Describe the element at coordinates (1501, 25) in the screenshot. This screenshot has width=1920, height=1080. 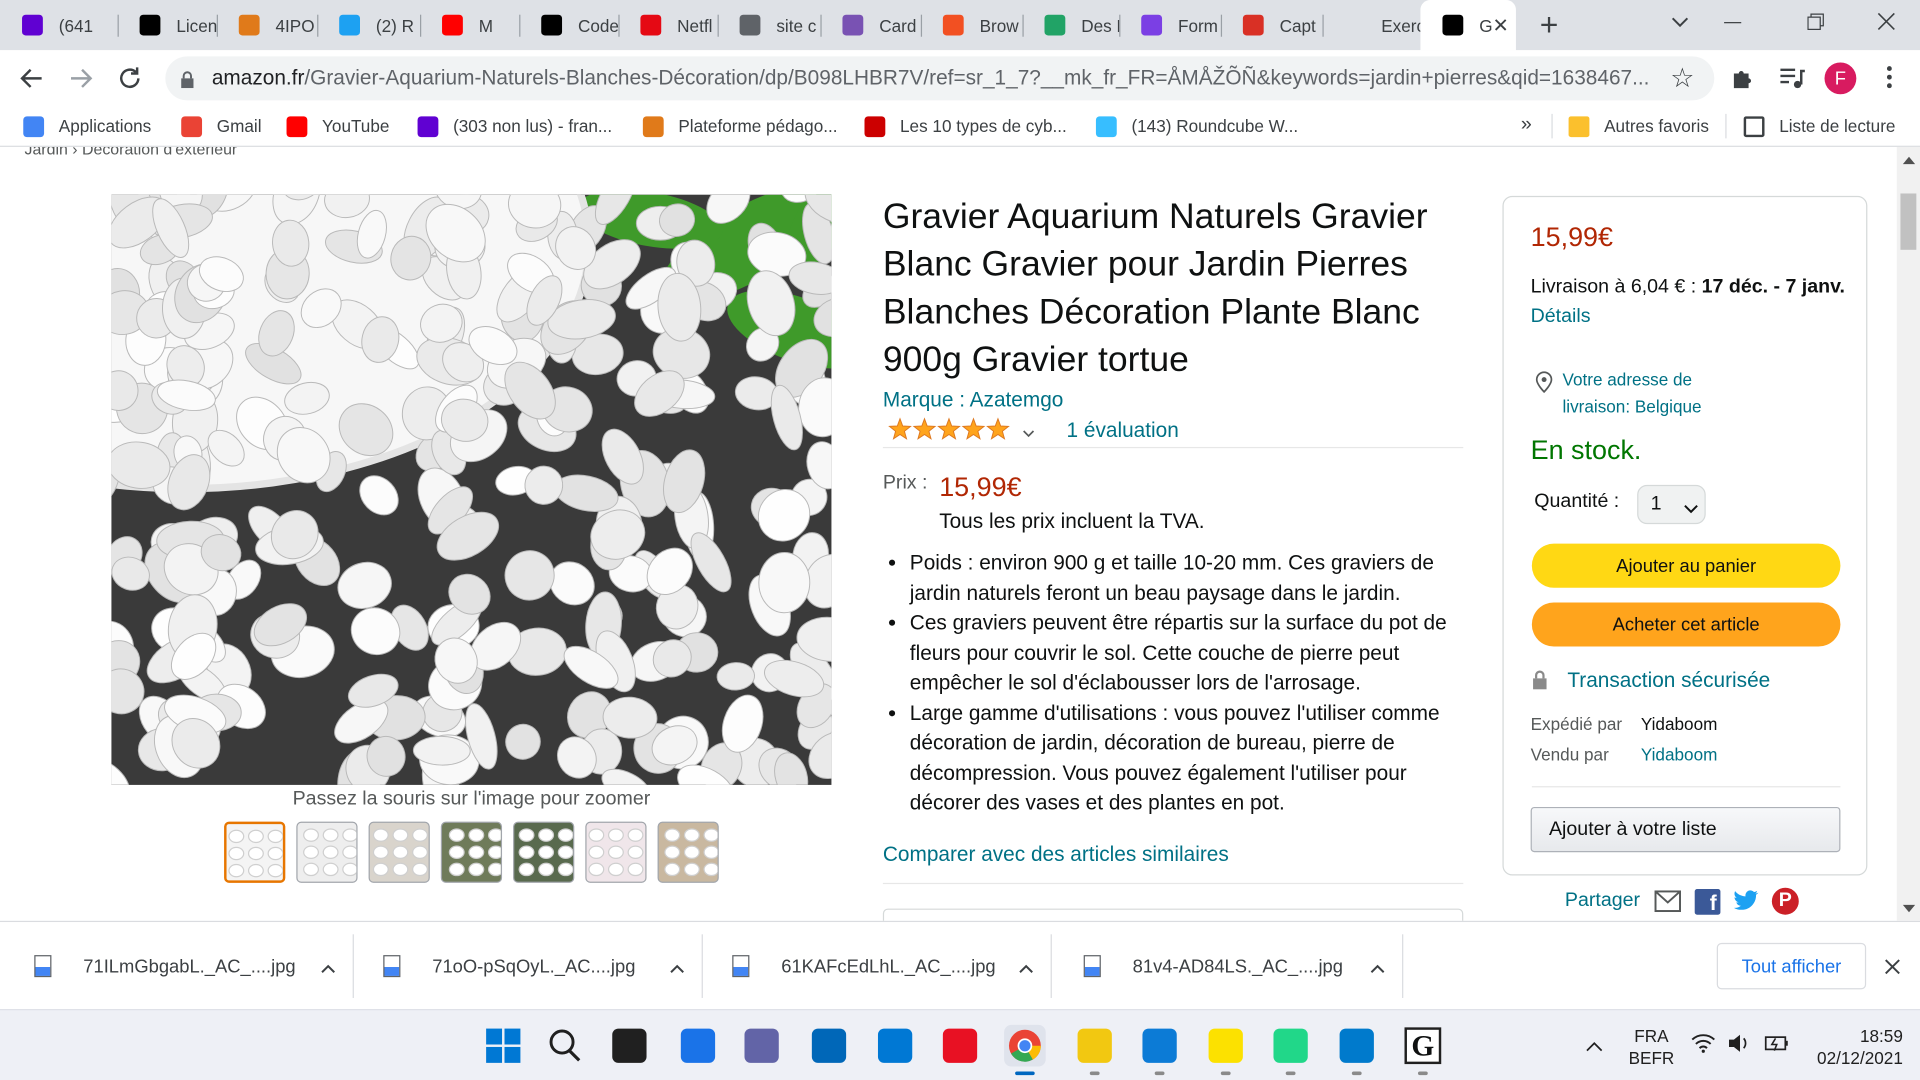
I see `close-tab-icon: ✕` at that location.